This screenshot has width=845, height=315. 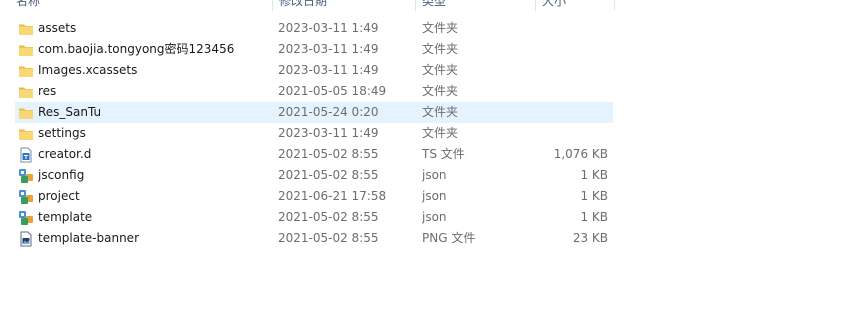 I want to click on ts-file-icon, so click(x=26, y=155).